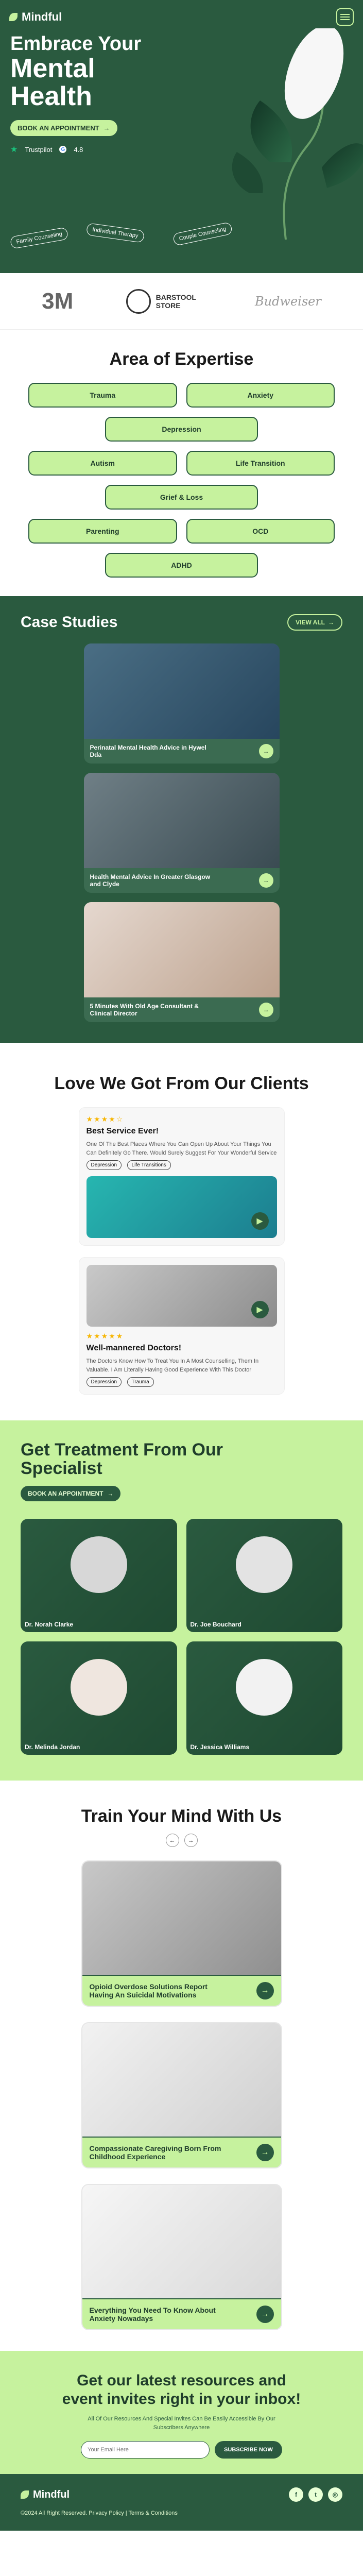  Describe the element at coordinates (260, 463) in the screenshot. I see `expertise-life-transition: Life Transition` at that location.